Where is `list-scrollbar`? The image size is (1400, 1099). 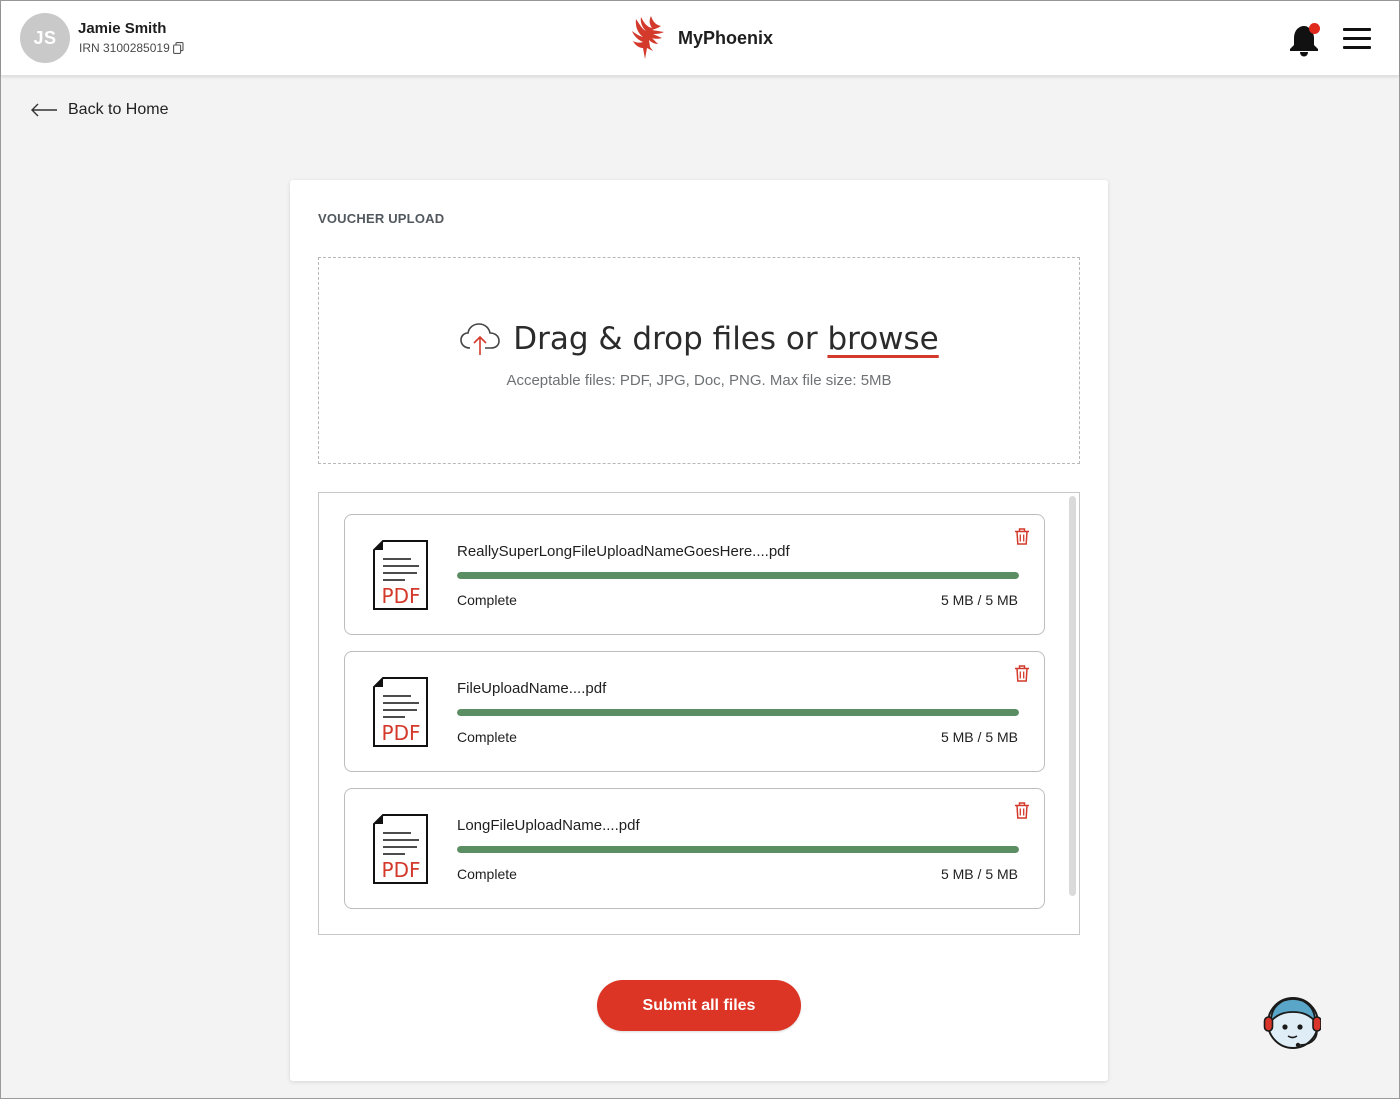
list-scrollbar is located at coordinates (1072, 696).